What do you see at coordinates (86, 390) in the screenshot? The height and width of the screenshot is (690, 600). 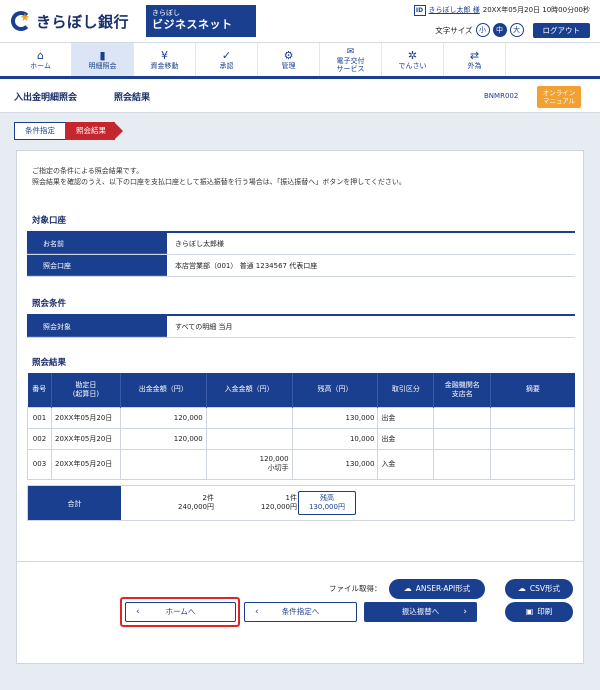 I see `col-header-date: 勘定日 (起算日)` at bounding box center [86, 390].